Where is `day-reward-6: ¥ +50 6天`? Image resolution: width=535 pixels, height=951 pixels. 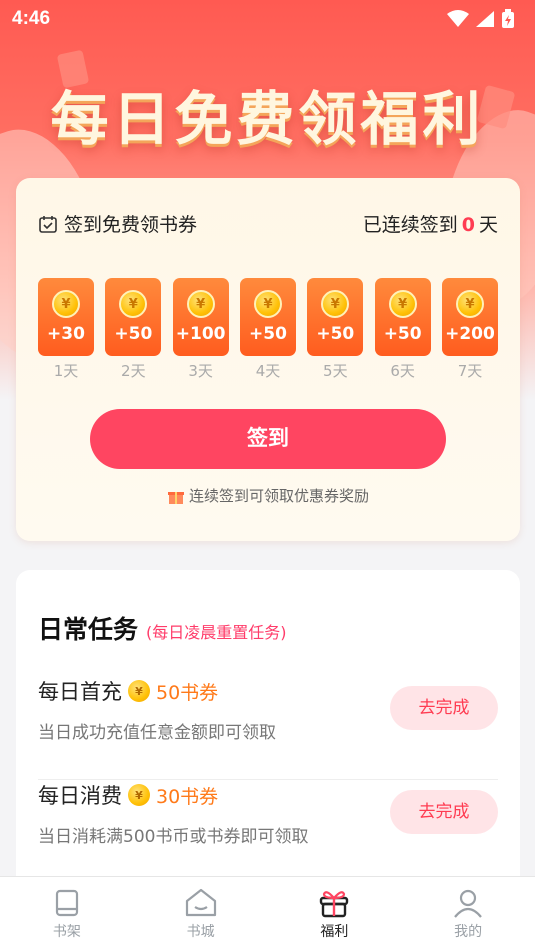 day-reward-6: ¥ +50 6天 is located at coordinates (402, 329).